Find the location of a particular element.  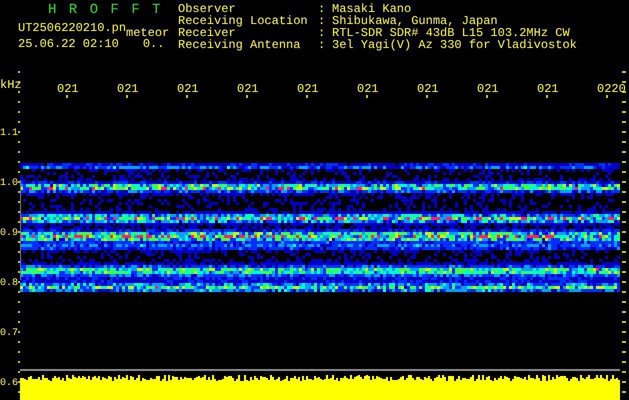

info-label: Receiver is located at coordinates (207, 33).